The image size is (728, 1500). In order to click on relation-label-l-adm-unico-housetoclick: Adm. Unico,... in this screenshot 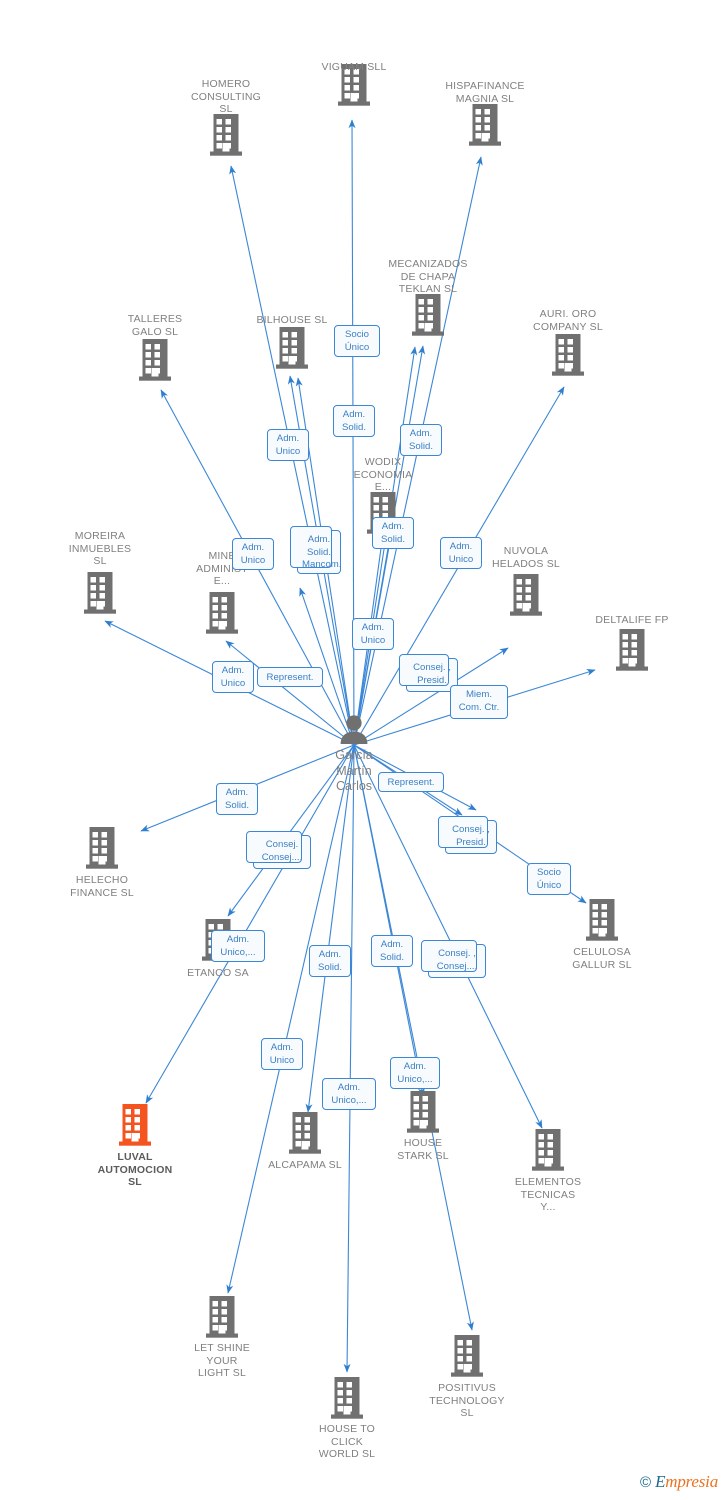, I will do `click(349, 1094)`.